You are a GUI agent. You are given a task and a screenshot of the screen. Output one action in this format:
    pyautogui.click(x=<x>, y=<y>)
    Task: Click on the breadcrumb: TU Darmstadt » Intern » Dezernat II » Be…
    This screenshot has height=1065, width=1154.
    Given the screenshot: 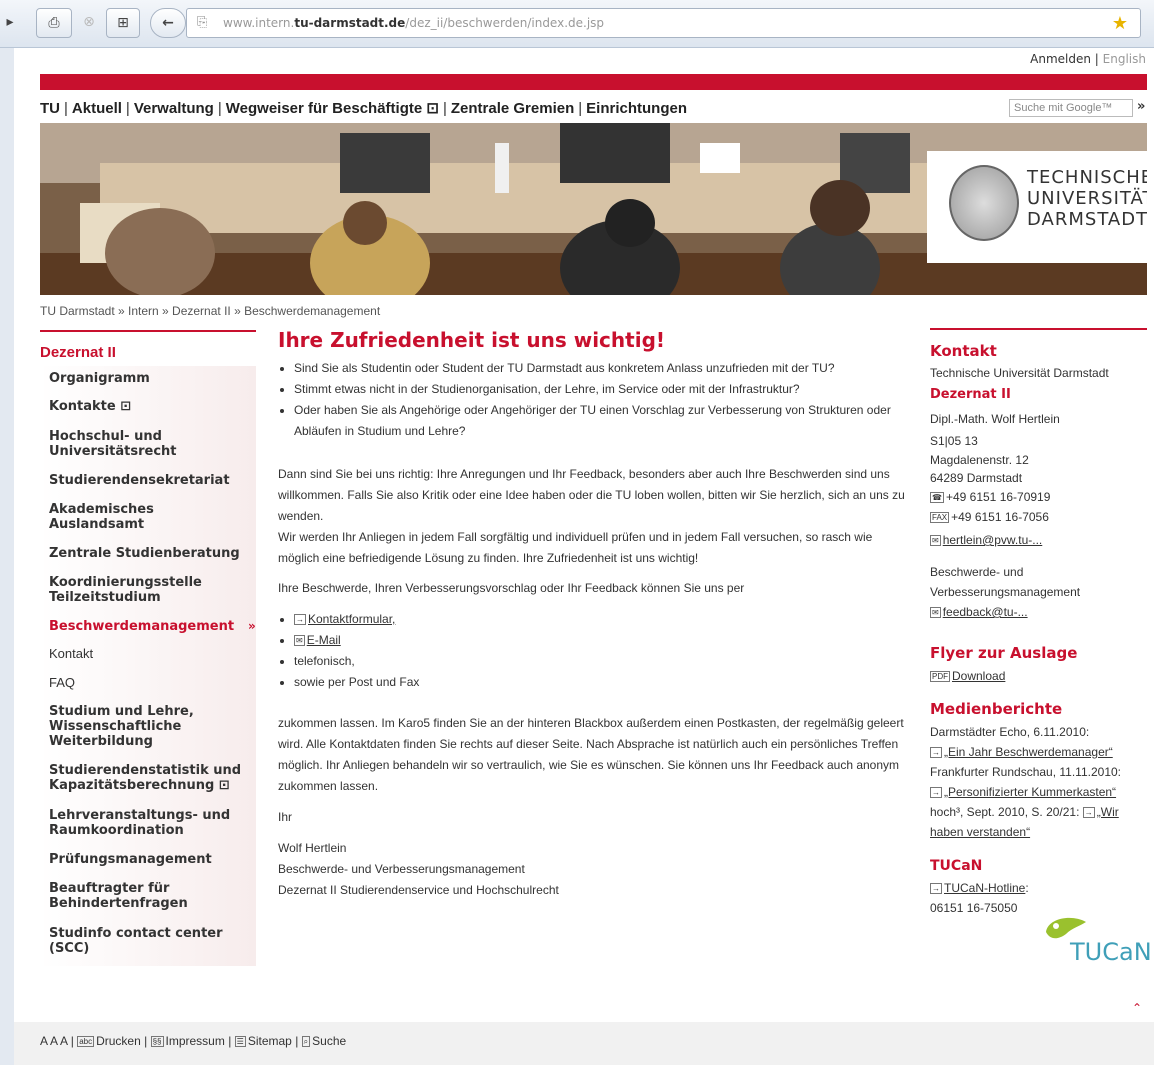 What is the action you would take?
    pyautogui.click(x=210, y=311)
    